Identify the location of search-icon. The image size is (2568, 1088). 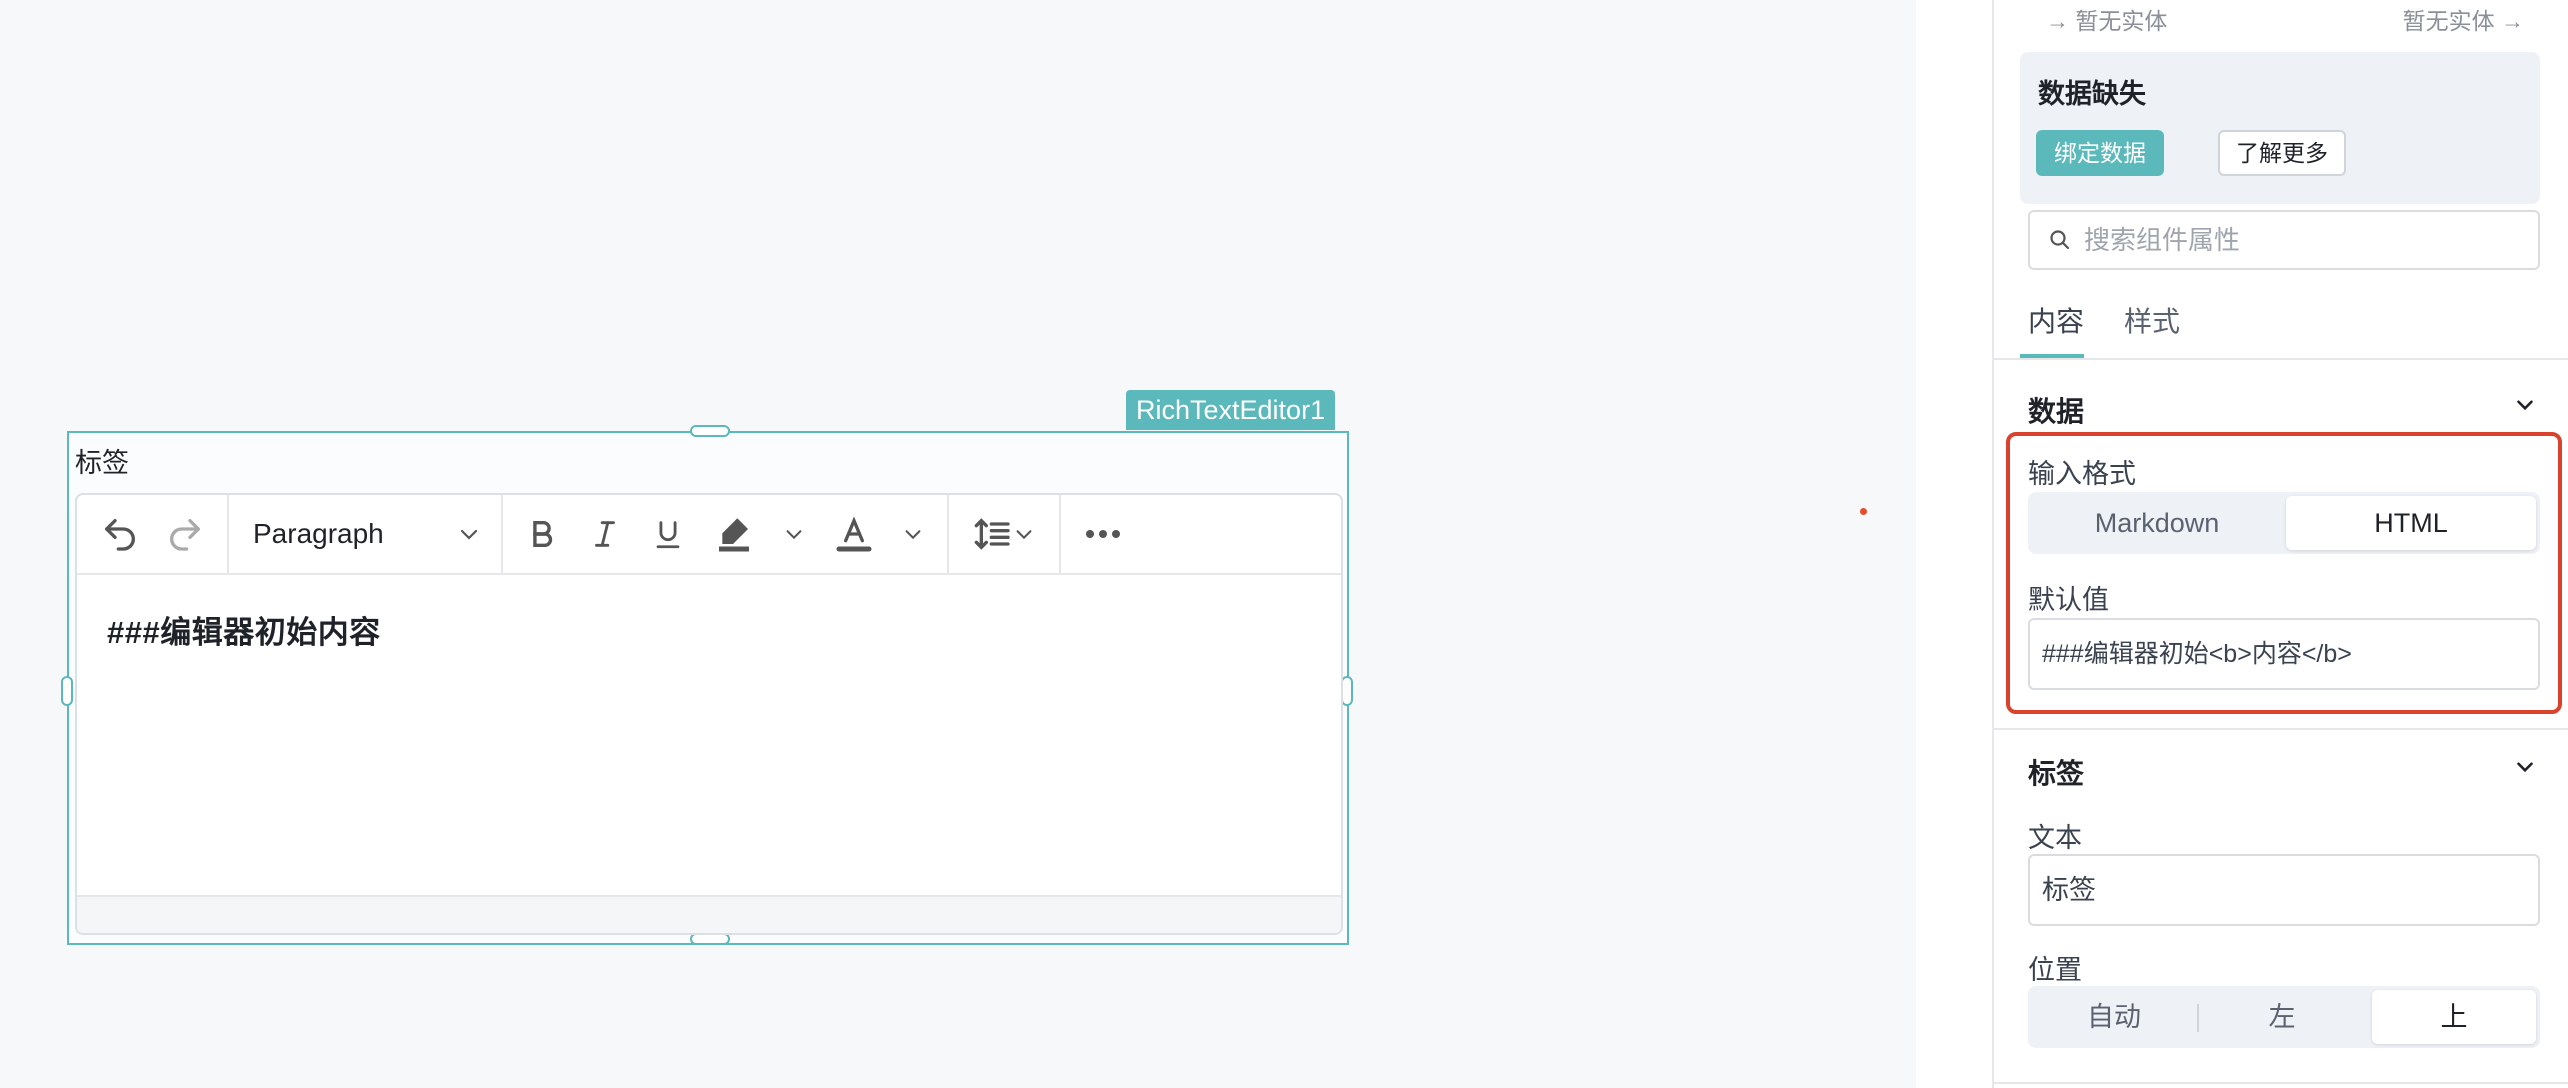
(2060, 240).